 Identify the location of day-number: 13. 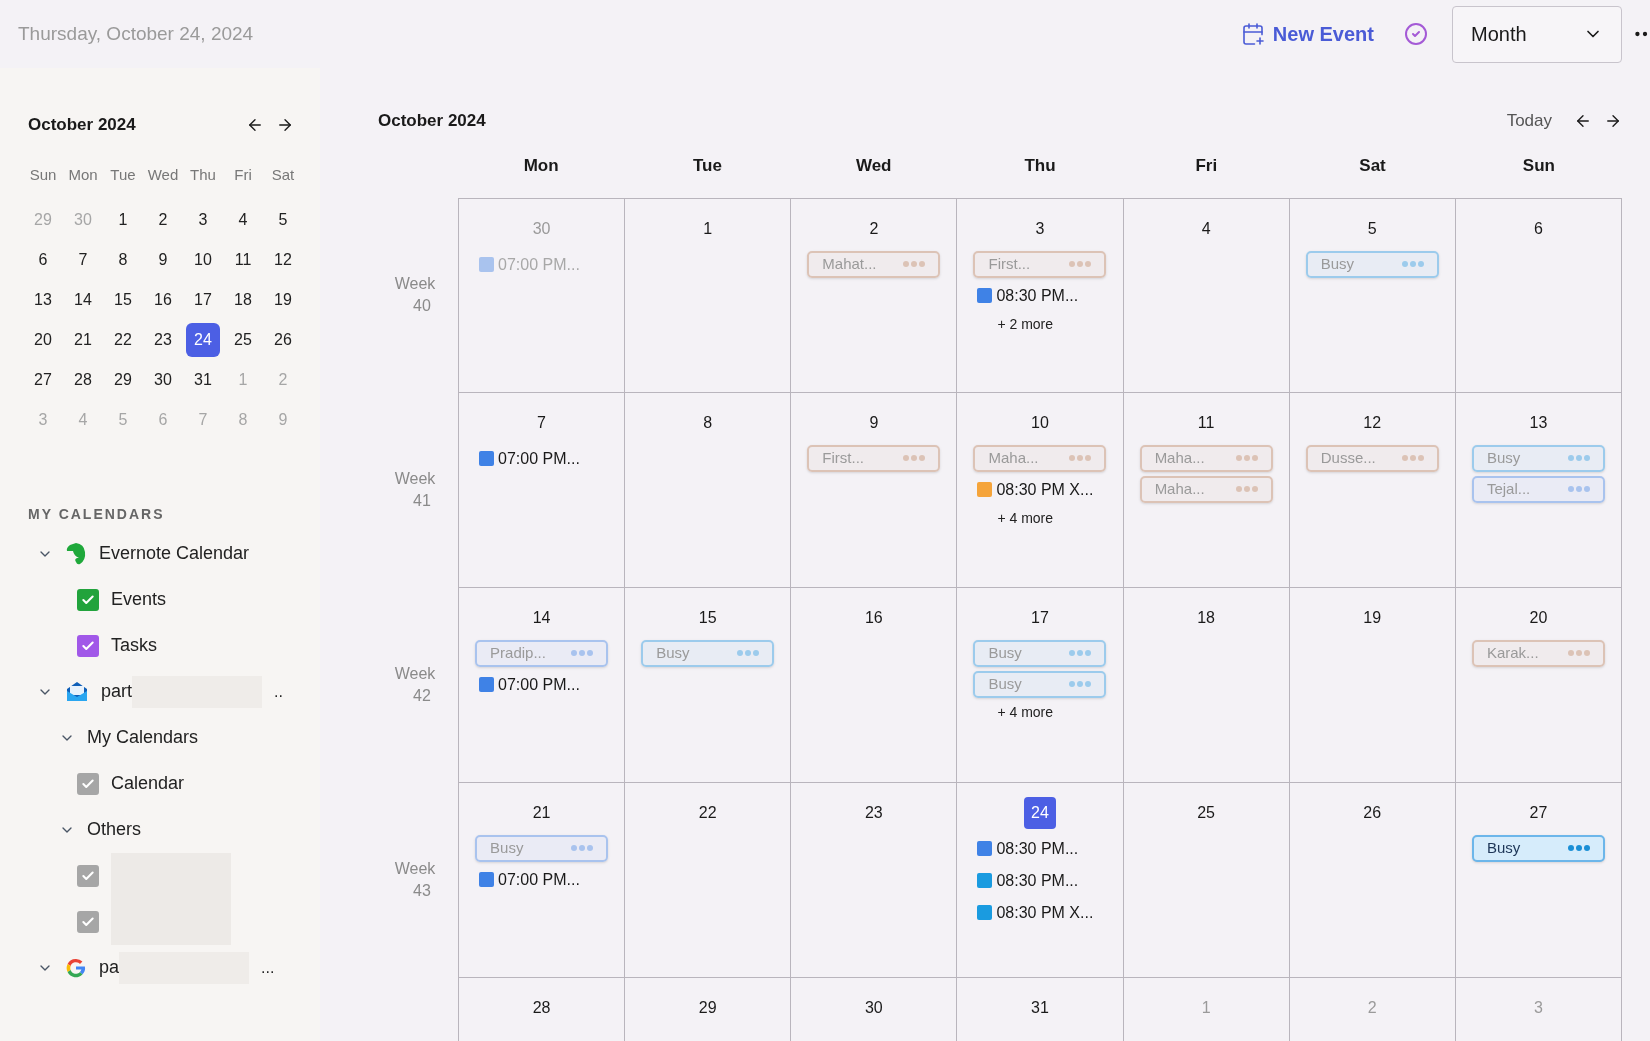
(1538, 422).